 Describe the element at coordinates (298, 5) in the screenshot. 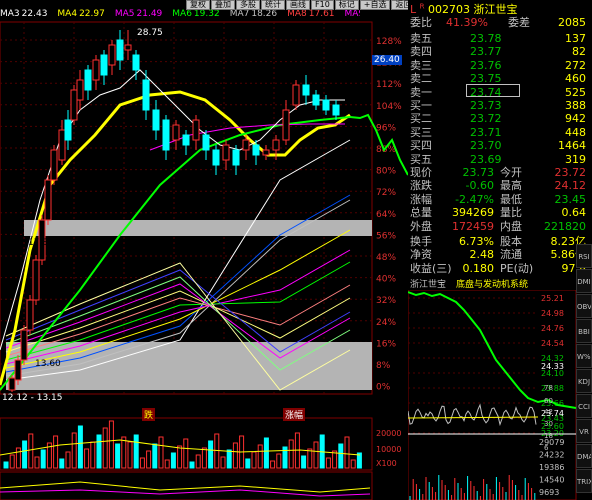

I see `toolbar-button-4: 画线` at that location.